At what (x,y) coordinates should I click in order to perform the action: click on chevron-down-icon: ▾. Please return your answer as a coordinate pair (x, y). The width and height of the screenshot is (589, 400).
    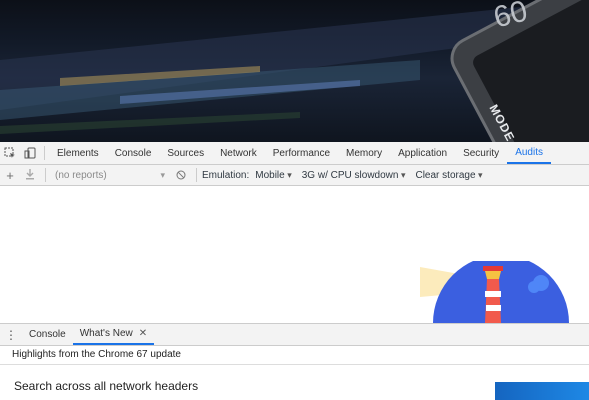
    Looking at the image, I should click on (162, 174).